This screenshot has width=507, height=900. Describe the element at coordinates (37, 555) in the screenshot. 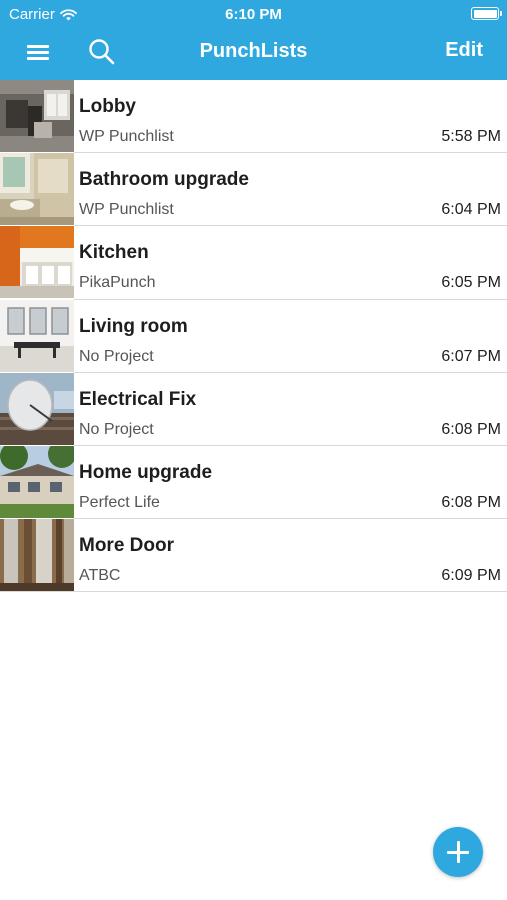

I see `door-thumbnail` at that location.